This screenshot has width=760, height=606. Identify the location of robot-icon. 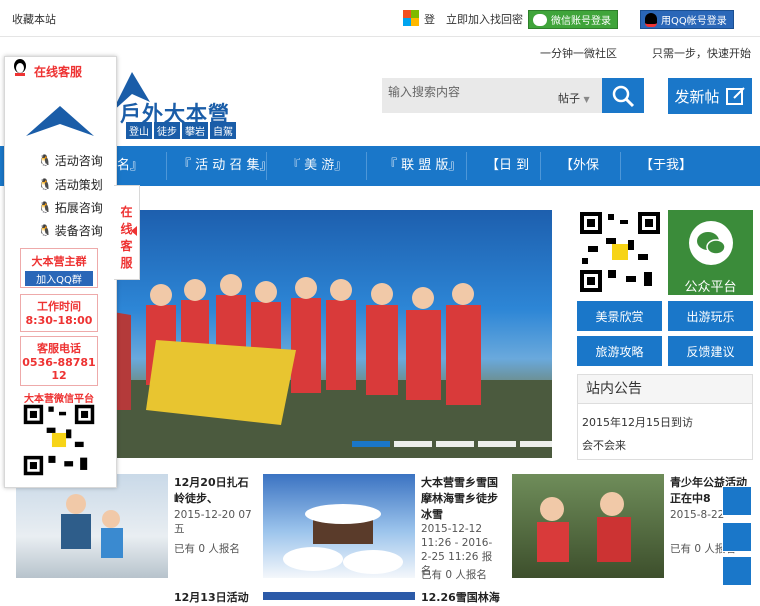
(737, 501).